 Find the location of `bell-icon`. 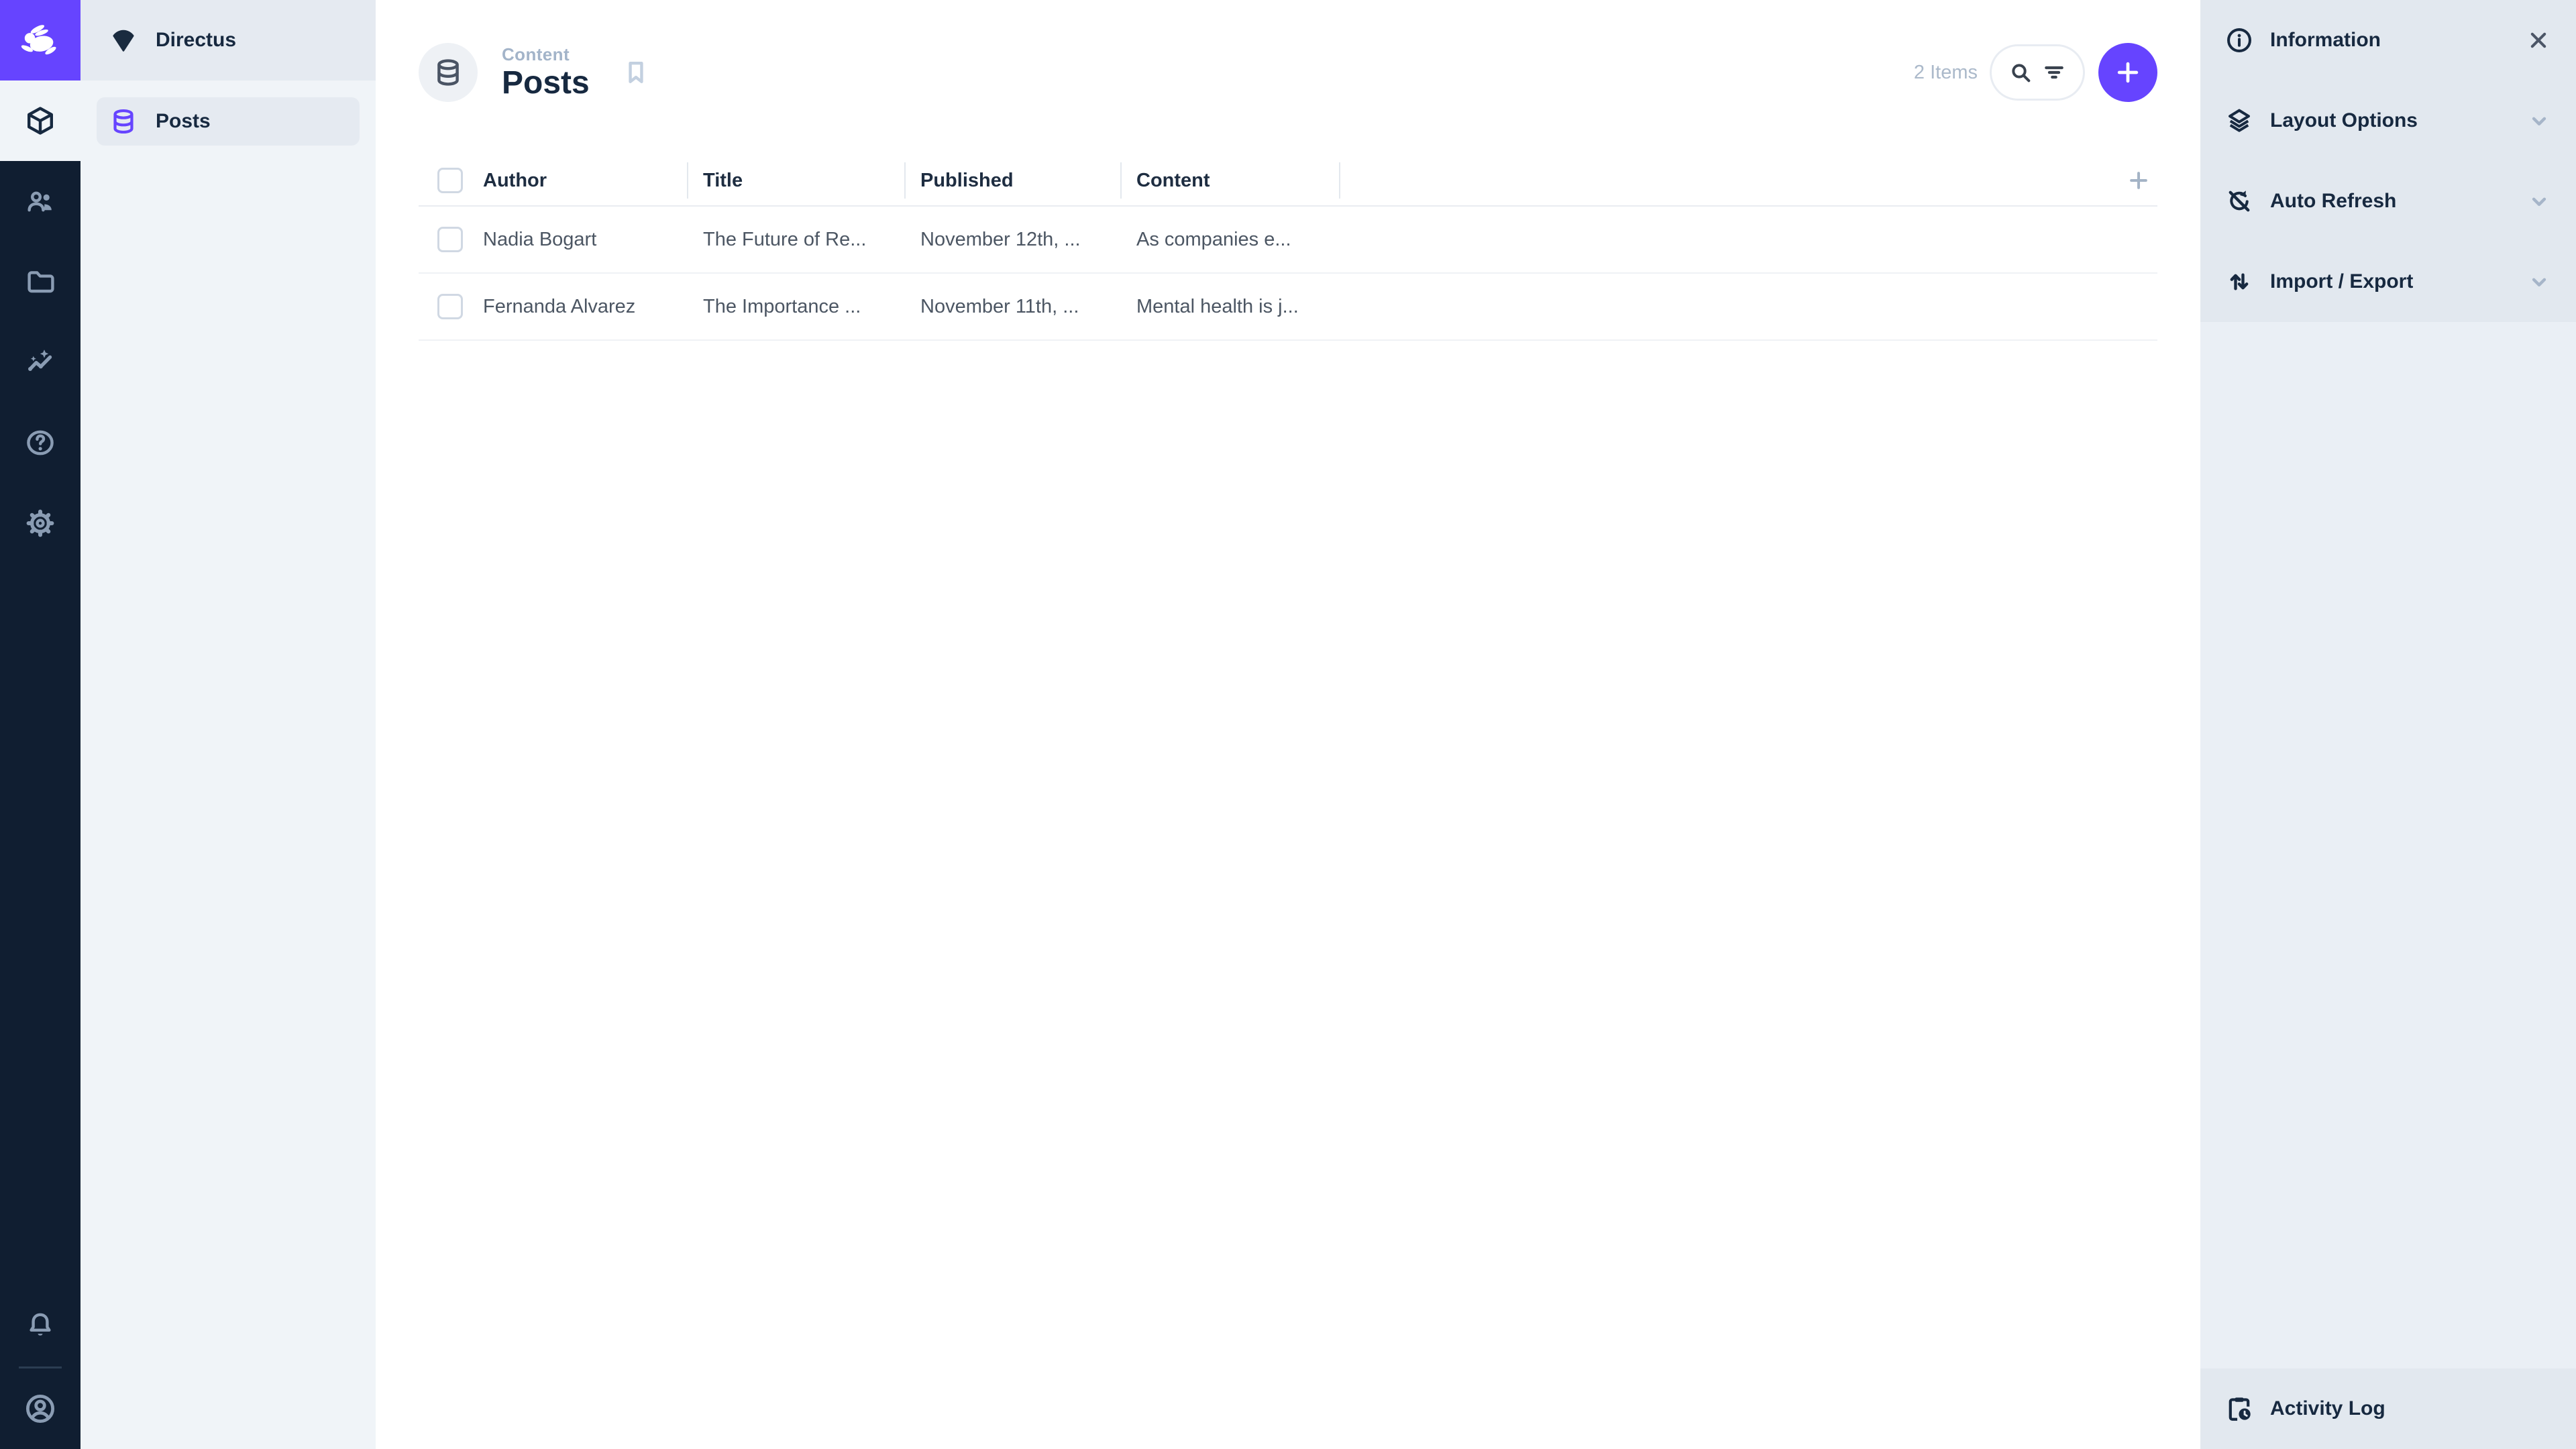

bell-icon is located at coordinates (40, 1326).